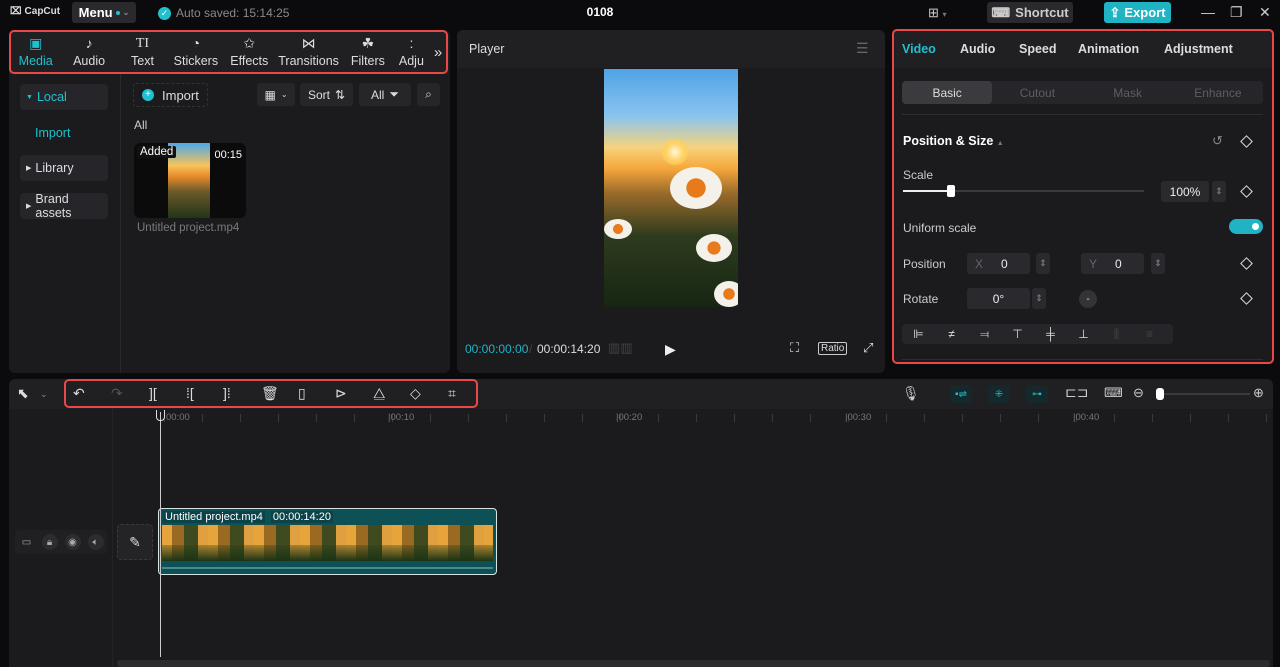 This screenshot has width=1280, height=667. What do you see at coordinates (1108, 49) in the screenshot?
I see `tab-animation: Animation` at bounding box center [1108, 49].